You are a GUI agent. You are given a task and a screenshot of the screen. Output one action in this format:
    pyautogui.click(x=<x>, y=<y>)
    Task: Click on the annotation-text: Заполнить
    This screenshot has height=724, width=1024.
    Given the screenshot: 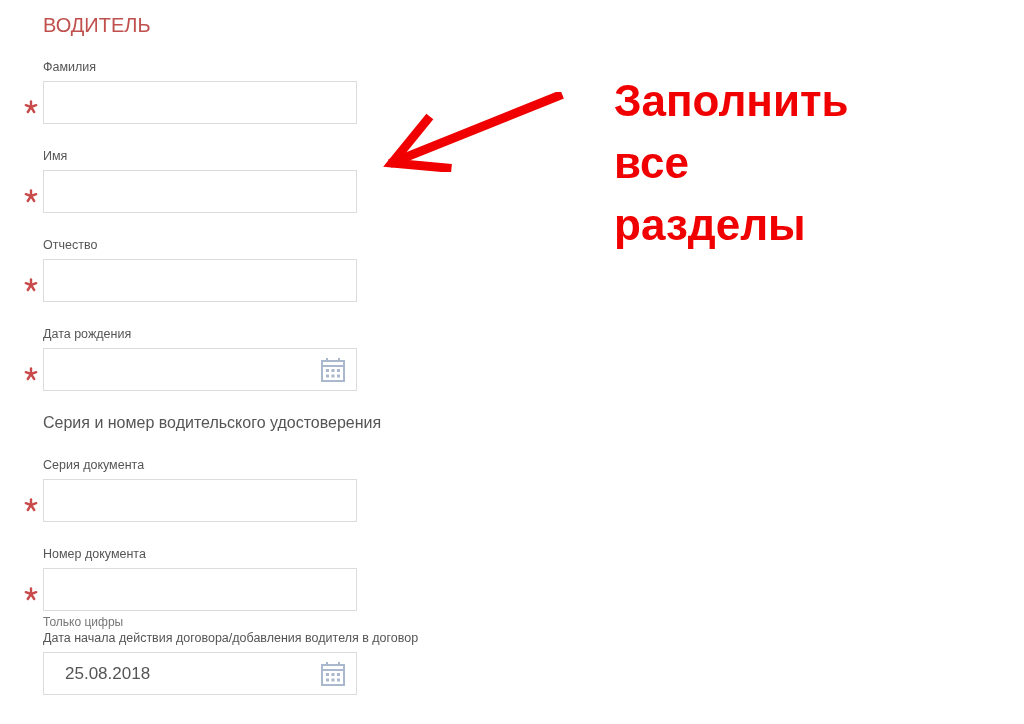 What is the action you would take?
    pyautogui.click(x=731, y=101)
    